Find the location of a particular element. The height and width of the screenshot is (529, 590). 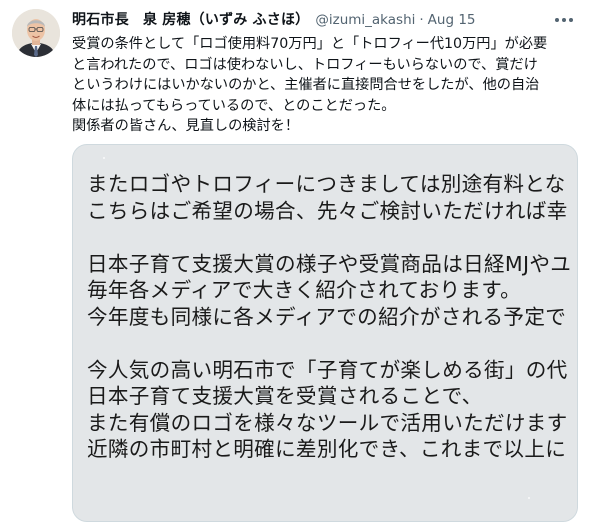

media-text-line: 近隣の市町村と明確に差別化でき、これまで以上に is located at coordinates (327, 449).